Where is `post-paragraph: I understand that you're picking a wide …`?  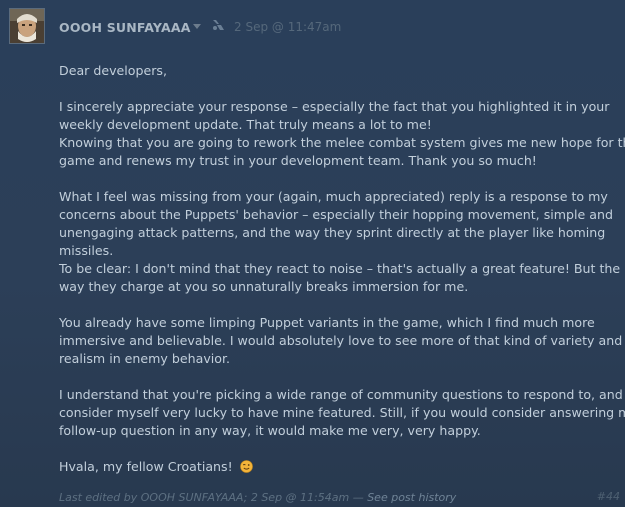 post-paragraph: I understand that you're picking a wide … is located at coordinates (342, 413).